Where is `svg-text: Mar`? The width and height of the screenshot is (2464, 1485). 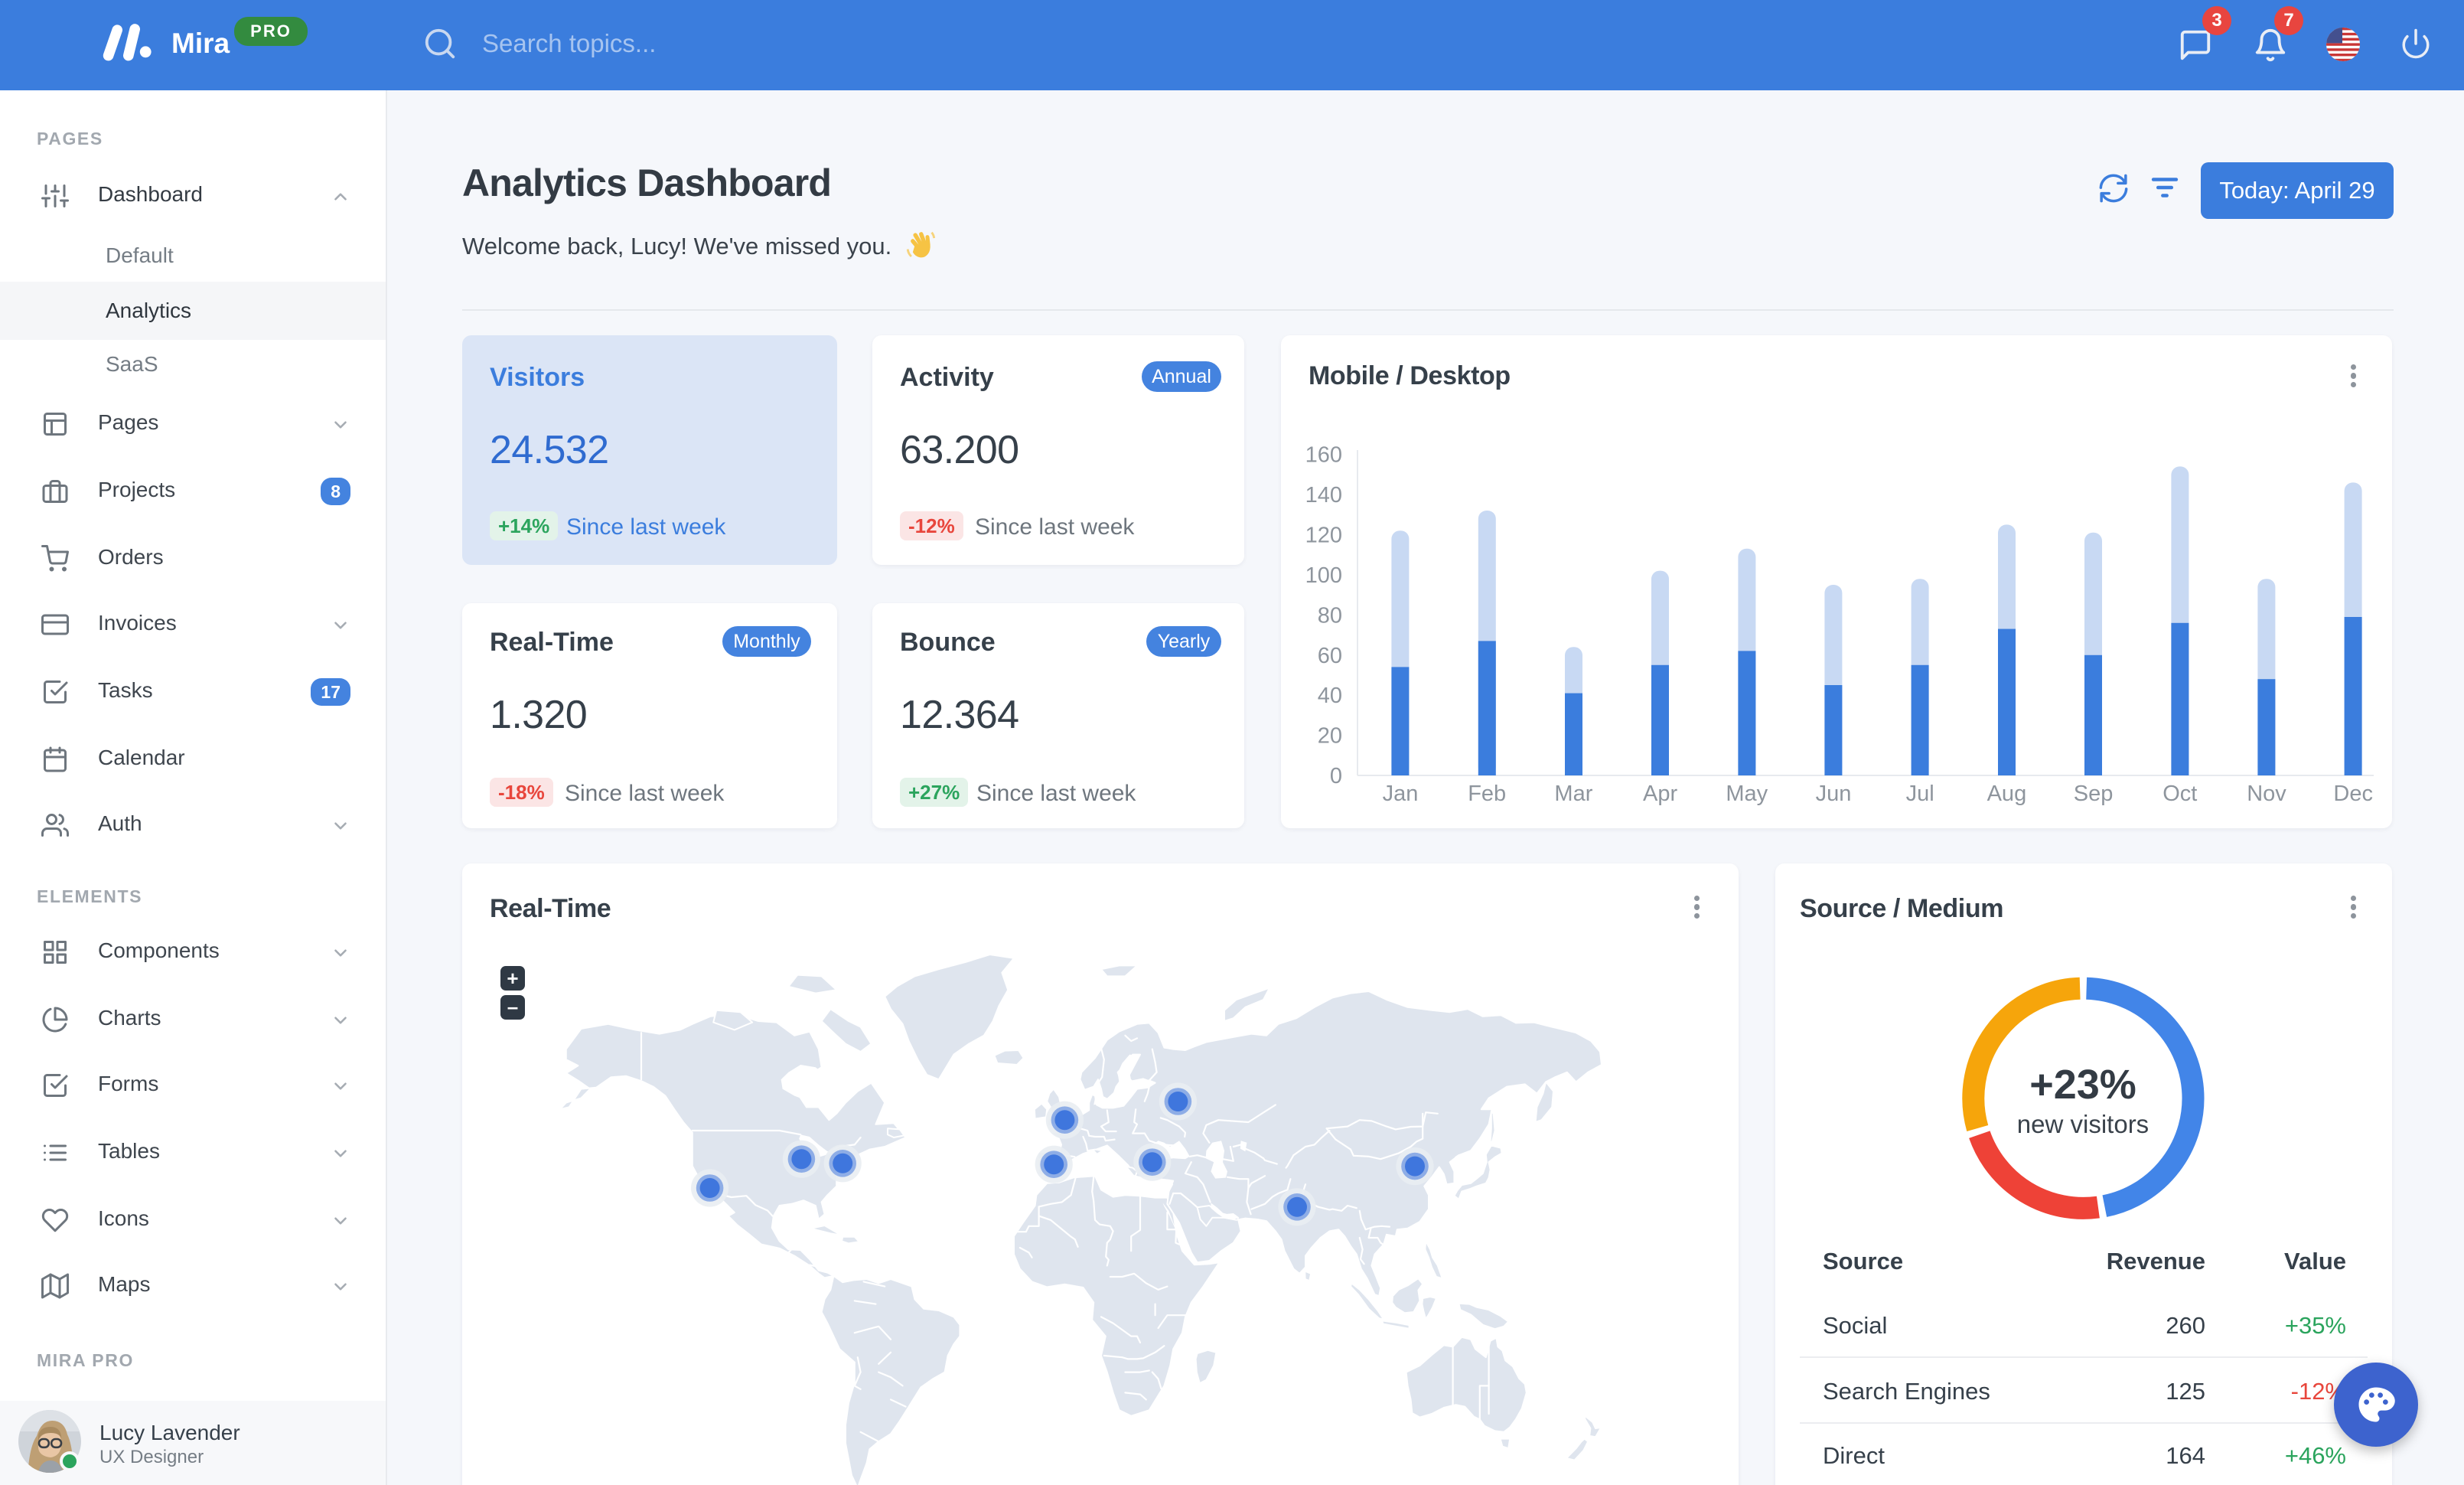 svg-text: Mar is located at coordinates (1573, 794).